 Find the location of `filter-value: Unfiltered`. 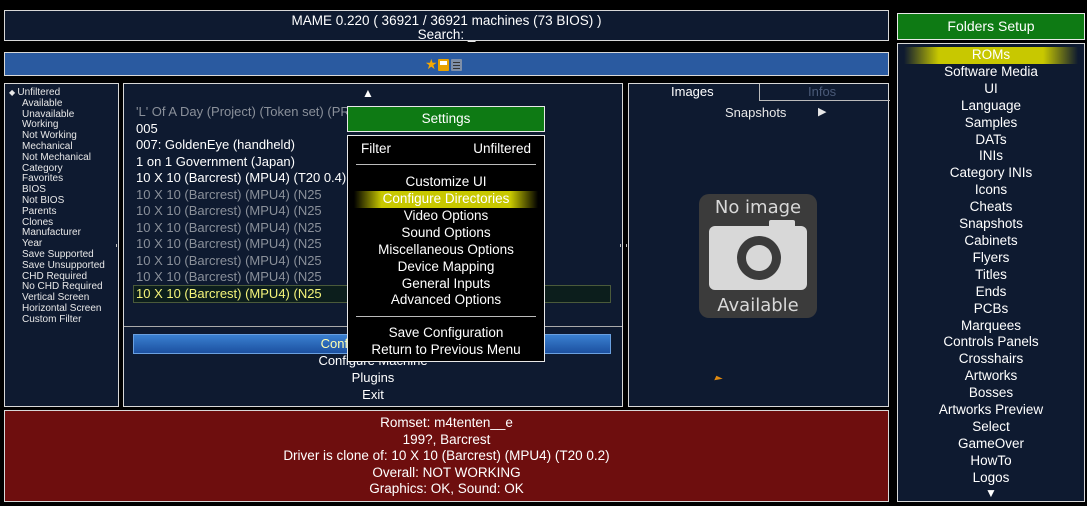

filter-value: Unfiltered is located at coordinates (502, 149).